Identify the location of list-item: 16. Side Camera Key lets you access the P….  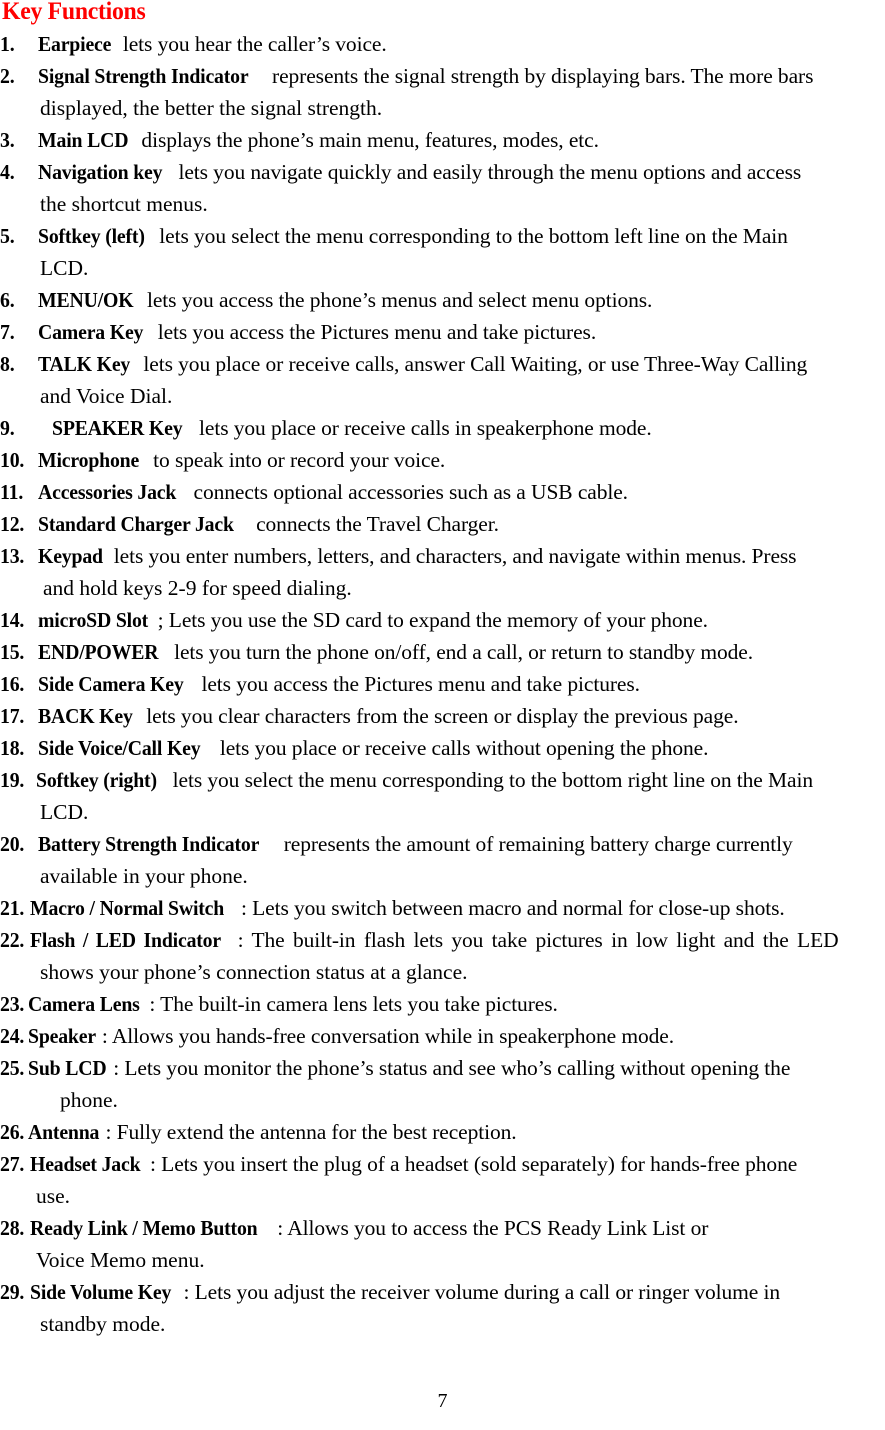
(442, 684).